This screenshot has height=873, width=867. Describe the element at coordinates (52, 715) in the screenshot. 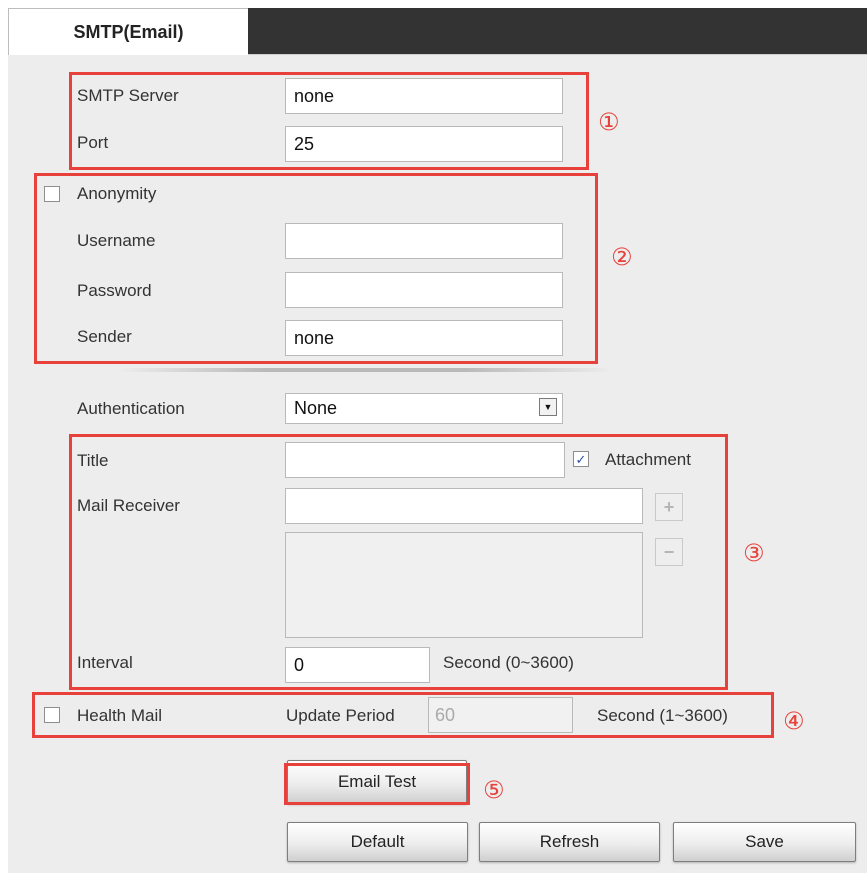

I see `health-mail-checkbox` at that location.